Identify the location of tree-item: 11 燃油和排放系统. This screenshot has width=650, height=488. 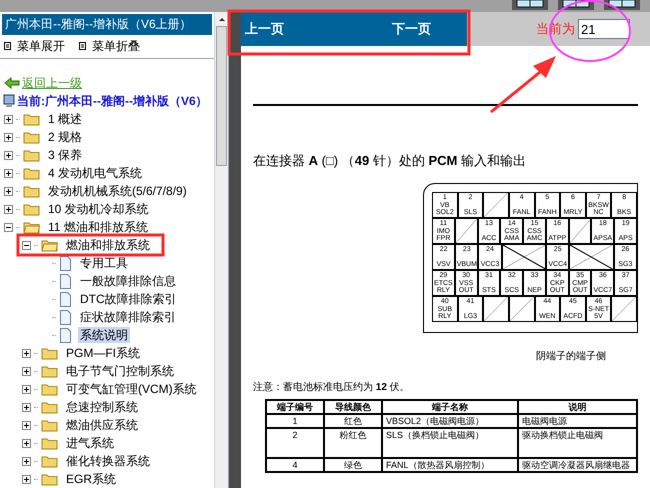
(98, 227).